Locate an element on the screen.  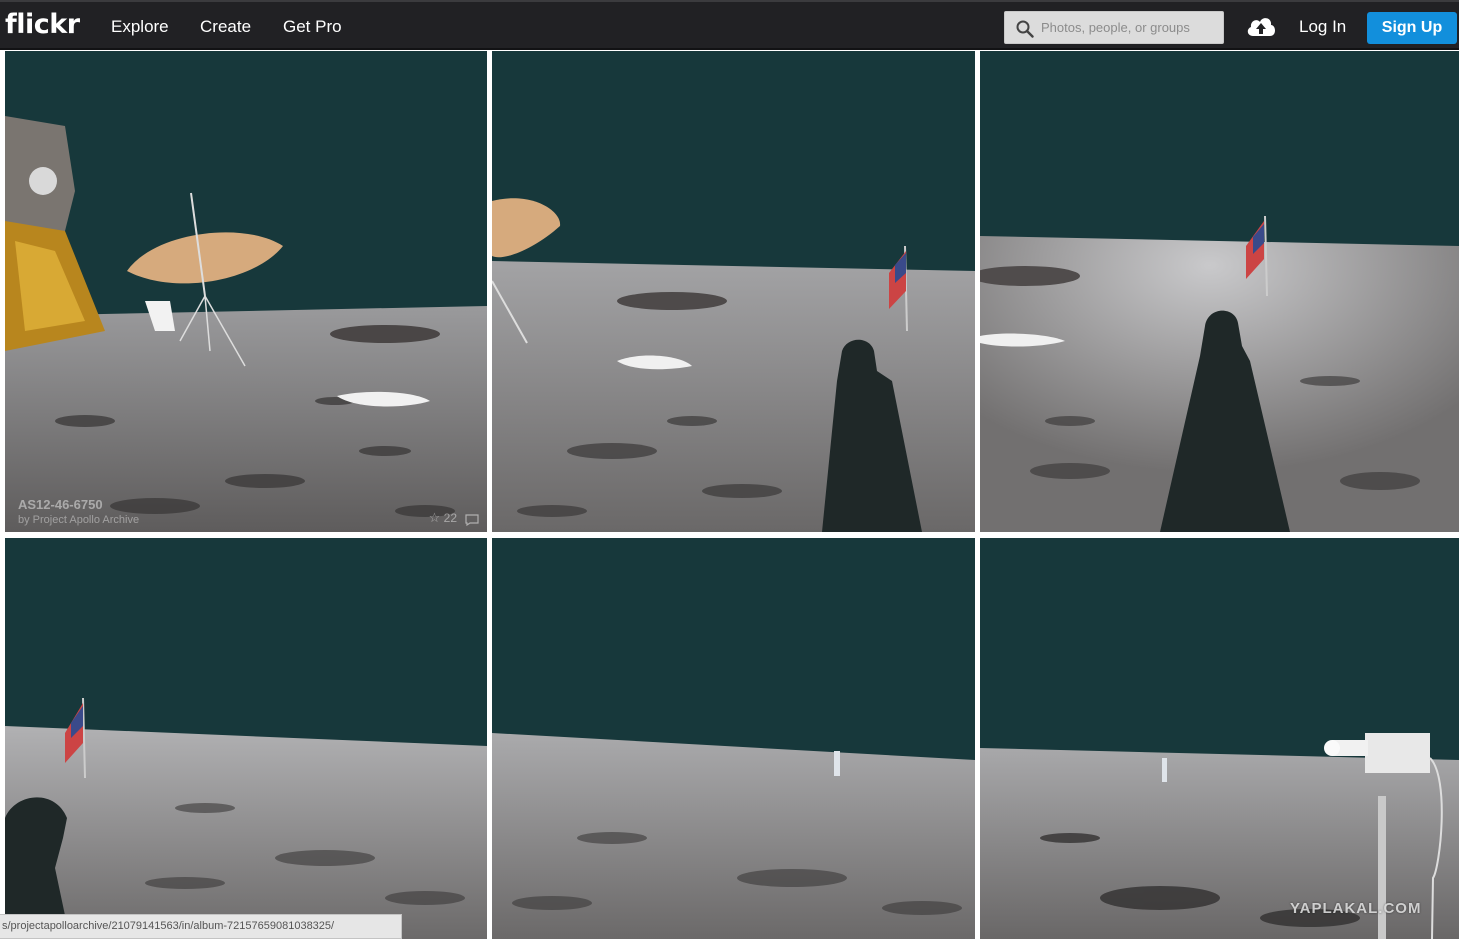
photo-camera-tripod is located at coordinates (1219, 738).